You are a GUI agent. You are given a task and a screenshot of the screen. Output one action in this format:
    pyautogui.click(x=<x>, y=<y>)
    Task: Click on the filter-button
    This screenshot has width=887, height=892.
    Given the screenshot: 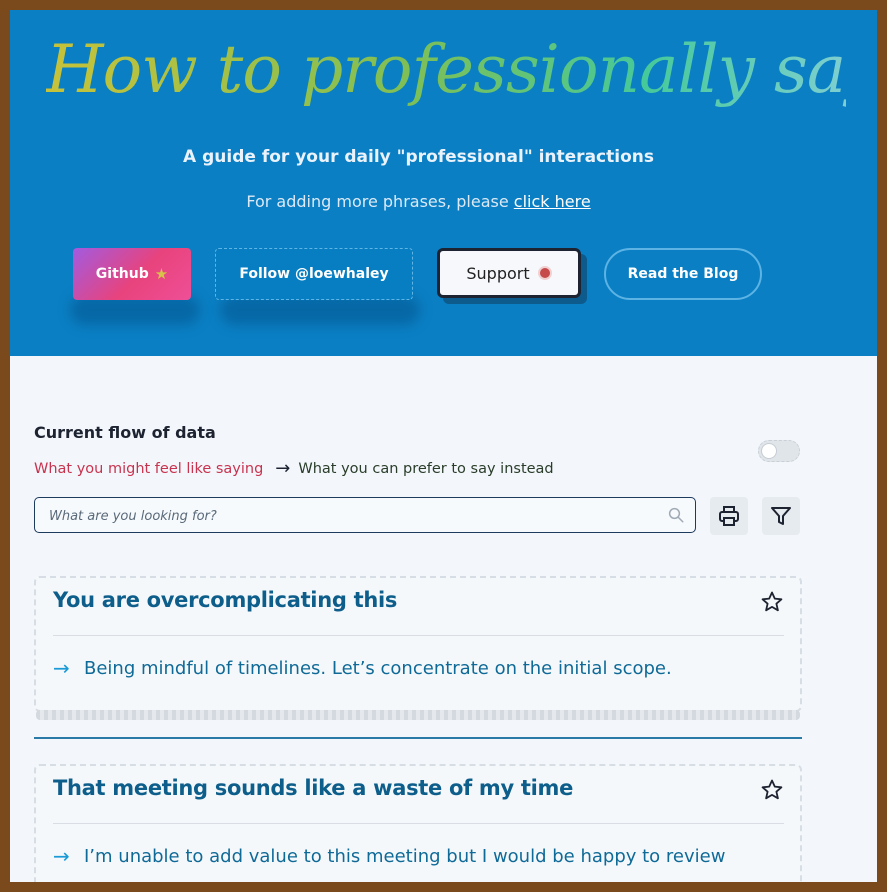 What is the action you would take?
    pyautogui.click(x=781, y=516)
    